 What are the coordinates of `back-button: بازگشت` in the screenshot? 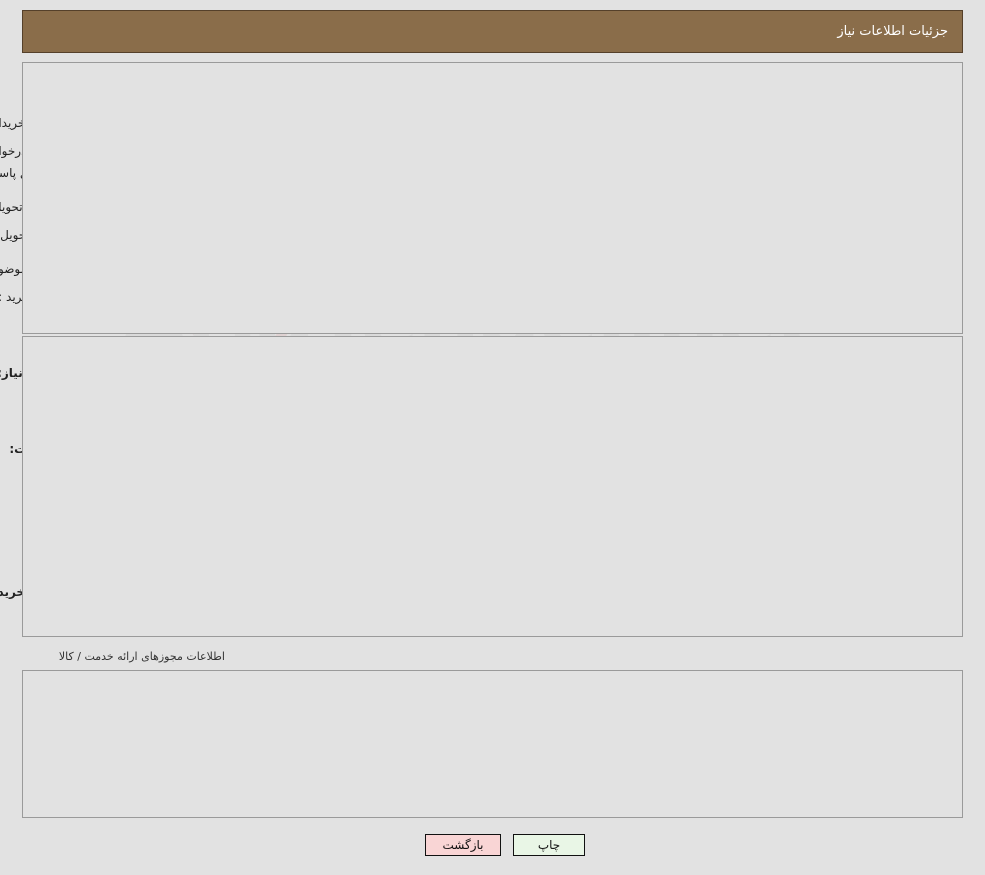 It's located at (463, 845).